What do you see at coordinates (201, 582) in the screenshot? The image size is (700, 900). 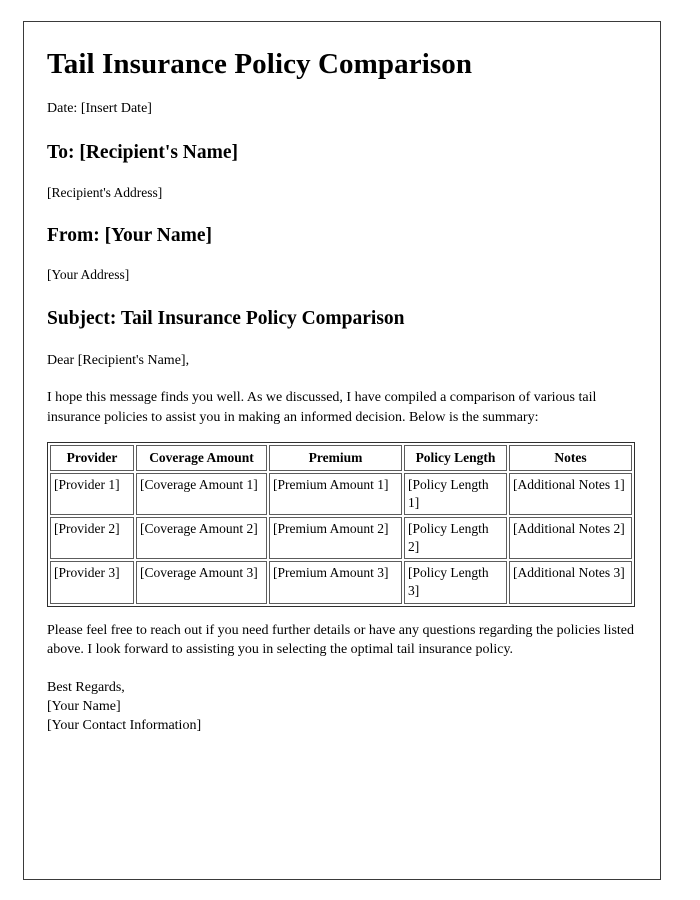 I see `cell-coverage: [Coverage Amount 3]` at bounding box center [201, 582].